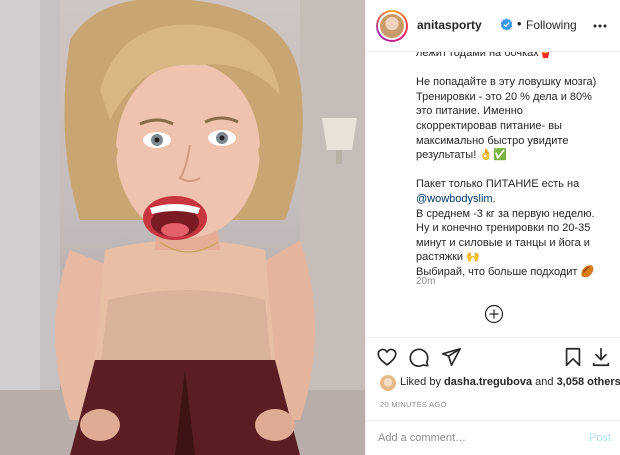 The width and height of the screenshot is (620, 455). Describe the element at coordinates (498, 184) in the screenshot. I see `caption-line: Пакет только ПИТАНИЕ есть на` at that location.